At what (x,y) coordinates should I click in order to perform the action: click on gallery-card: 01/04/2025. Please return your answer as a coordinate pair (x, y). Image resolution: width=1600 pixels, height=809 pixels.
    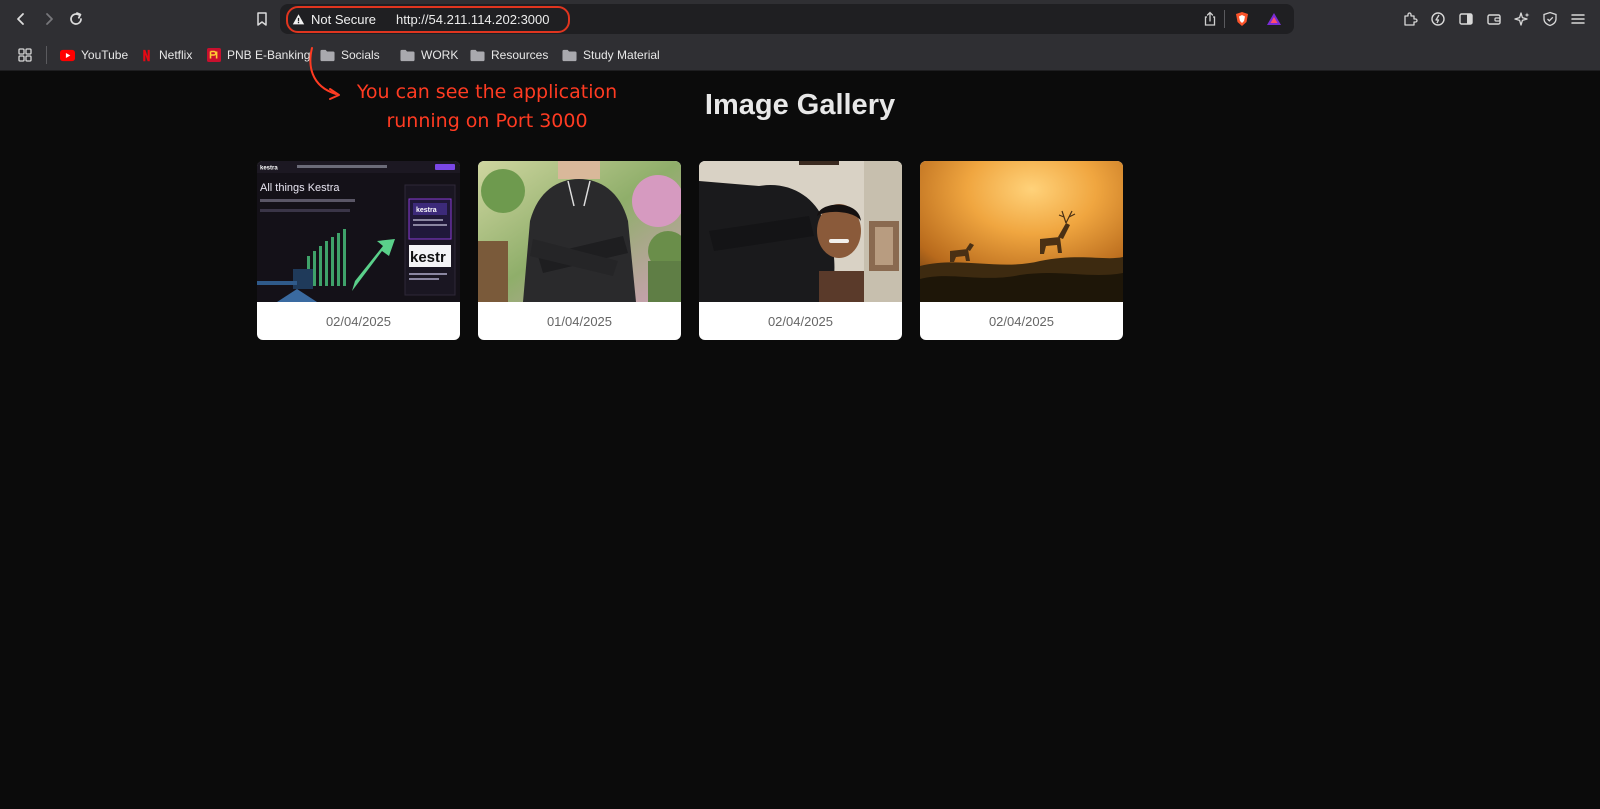
    Looking at the image, I should click on (579, 250).